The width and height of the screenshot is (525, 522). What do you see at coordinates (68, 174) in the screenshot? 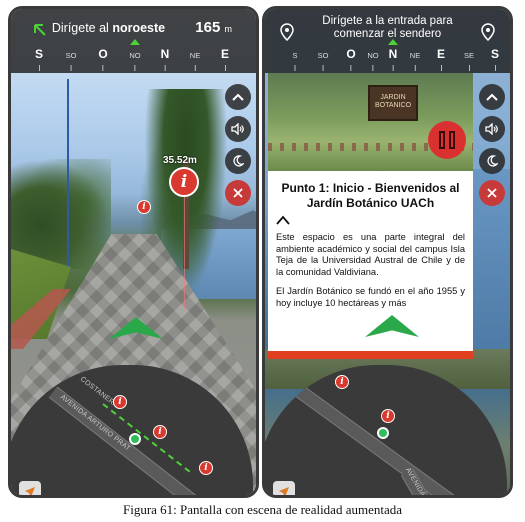
I see `lamp-pole` at bounding box center [68, 174].